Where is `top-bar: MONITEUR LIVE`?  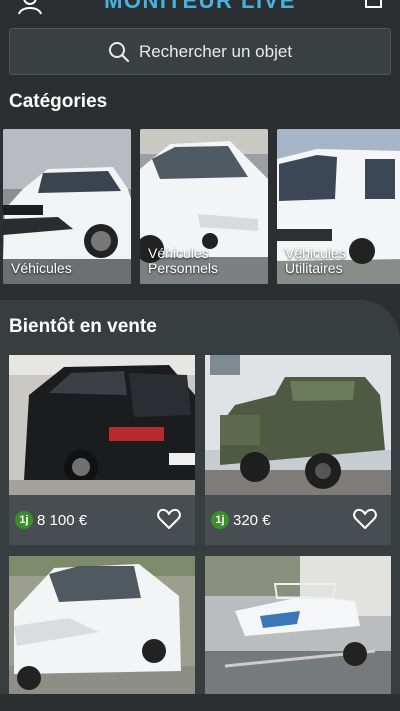
top-bar: MONITEUR LIVE is located at coordinates (200, 11).